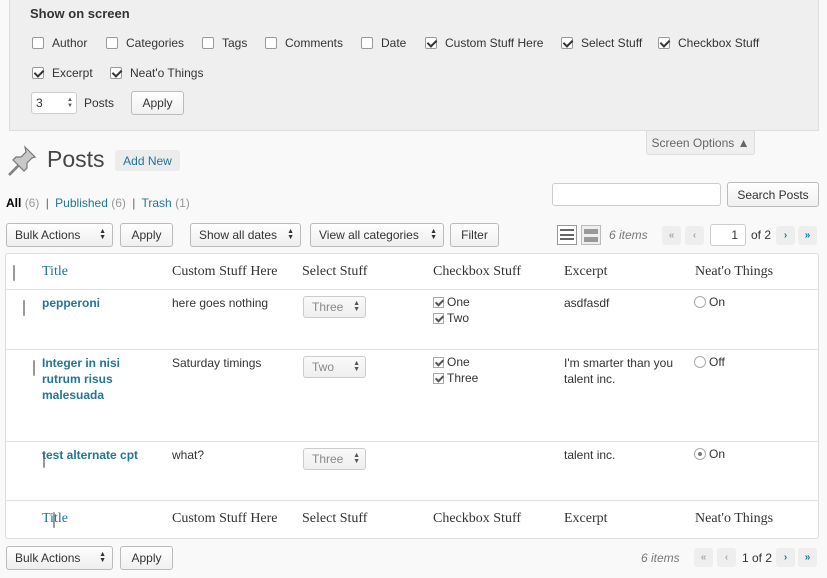 This screenshot has height=578, width=827. What do you see at coordinates (72, 73) in the screenshot?
I see `option-label: Excerpt` at bounding box center [72, 73].